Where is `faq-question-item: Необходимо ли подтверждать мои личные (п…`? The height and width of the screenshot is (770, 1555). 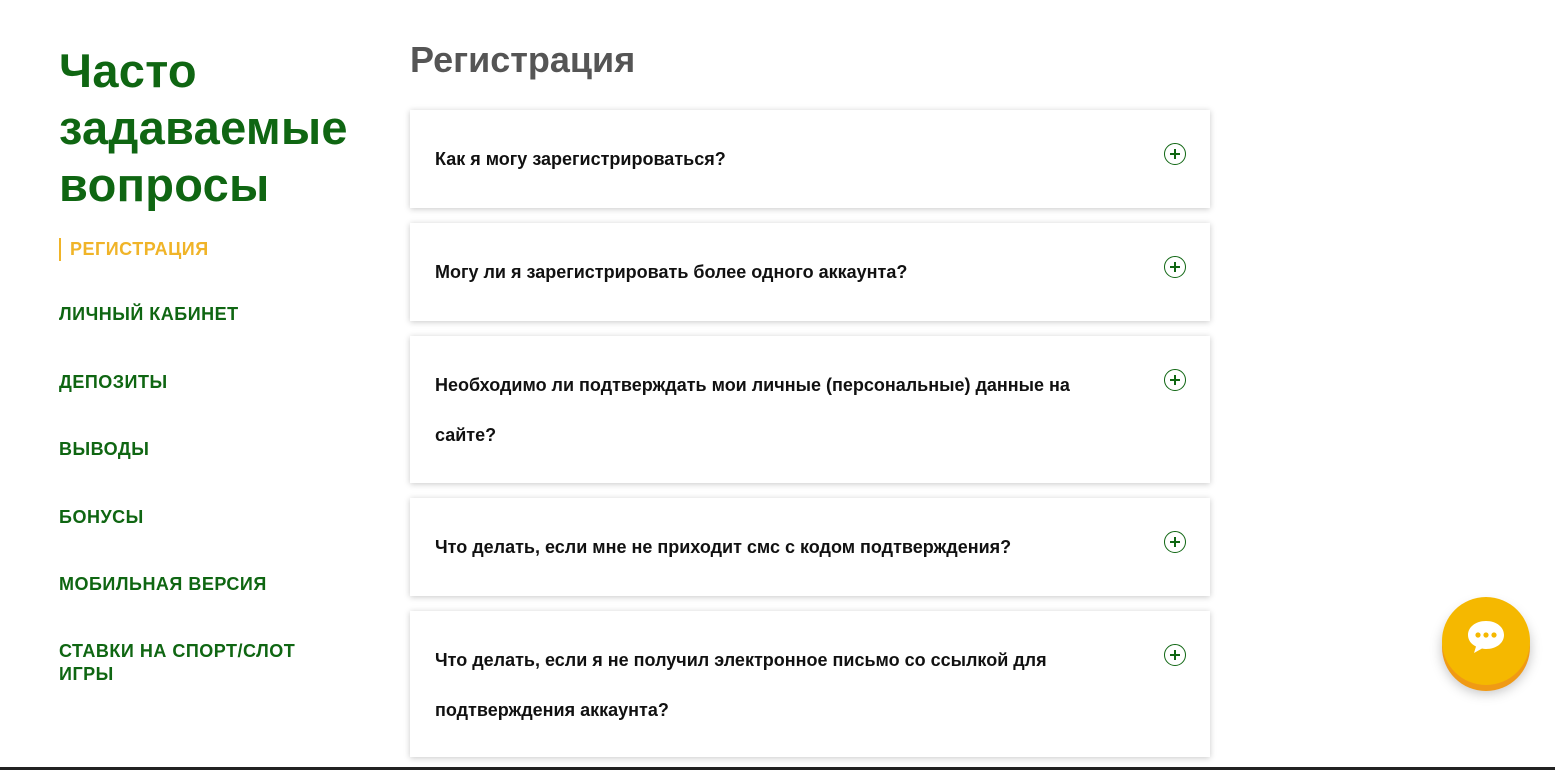 faq-question-item: Необходимо ли подтверждать мои личные (п… is located at coordinates (810, 409).